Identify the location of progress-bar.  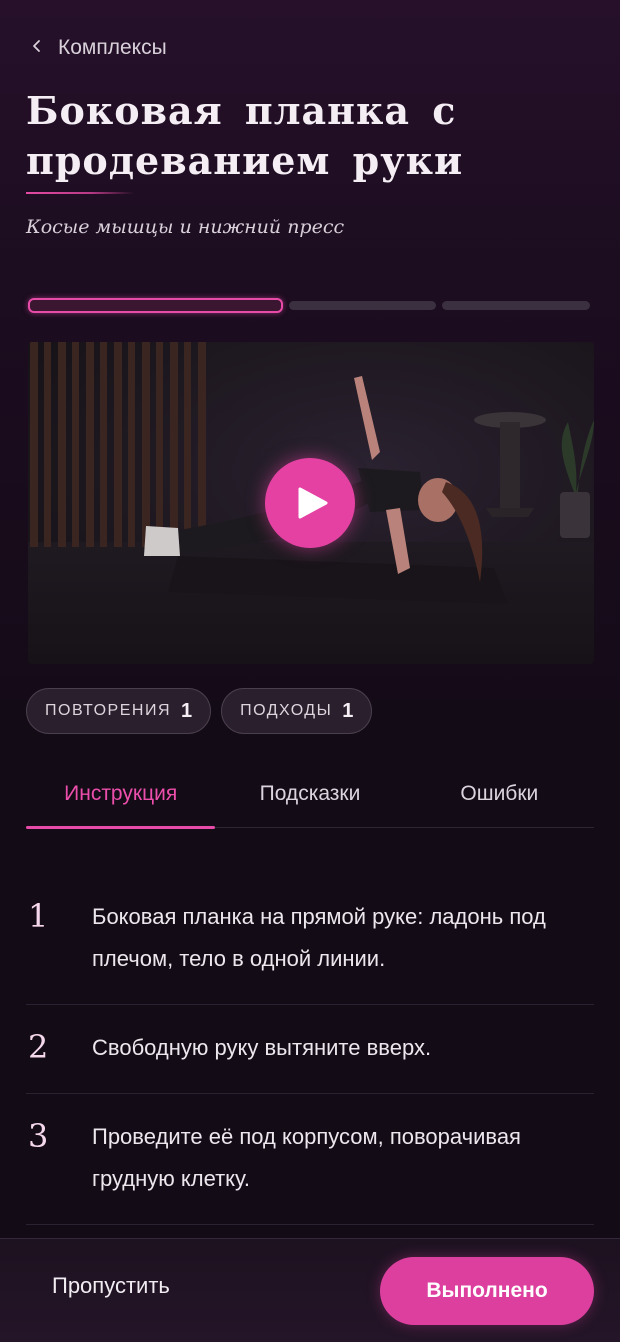
(309, 306).